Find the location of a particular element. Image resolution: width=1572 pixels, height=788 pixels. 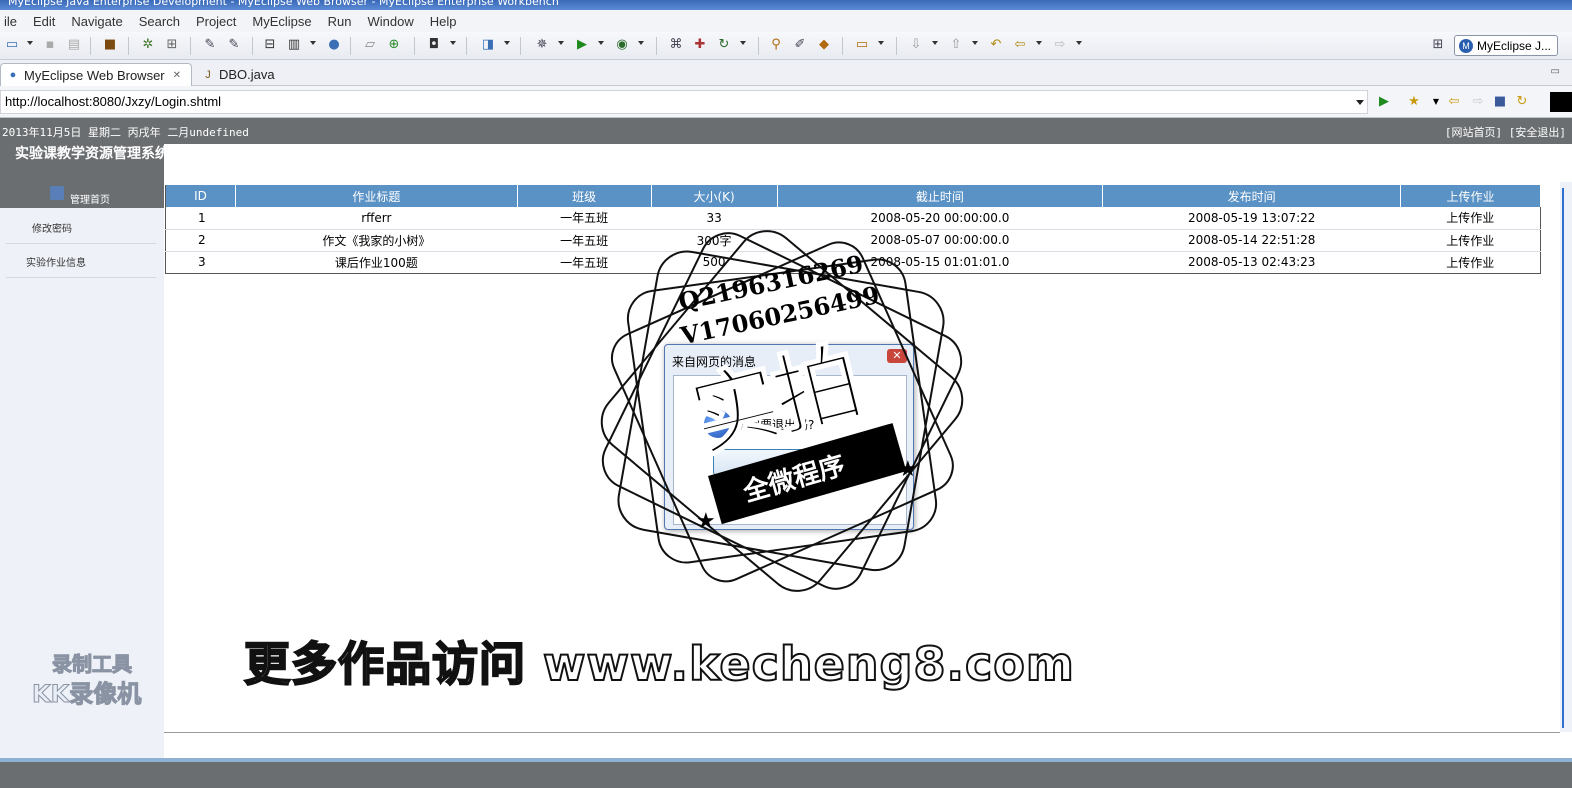

report-icon: ▥ is located at coordinates (294, 45).